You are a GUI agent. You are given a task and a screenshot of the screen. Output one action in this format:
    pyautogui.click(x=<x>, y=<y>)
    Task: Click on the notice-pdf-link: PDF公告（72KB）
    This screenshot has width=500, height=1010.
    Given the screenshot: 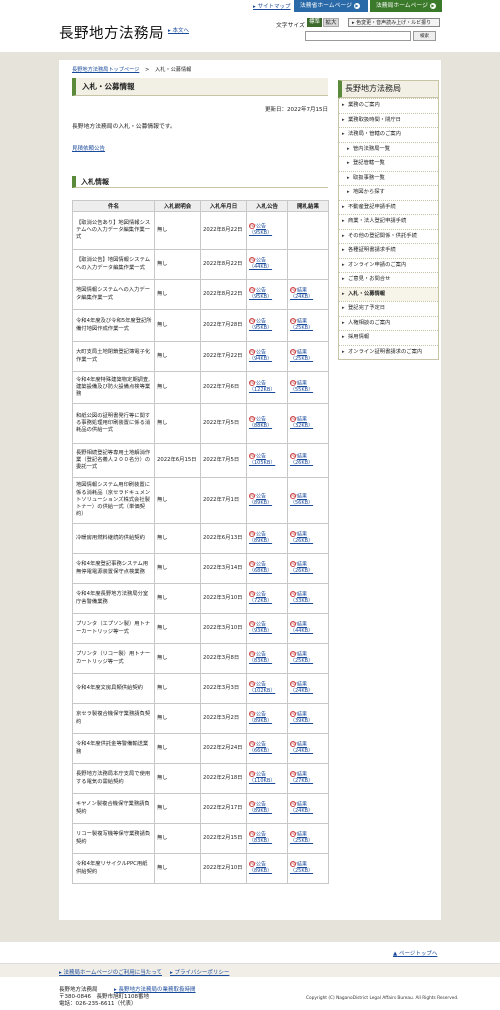 What is the action you would take?
    pyautogui.click(x=267, y=598)
    